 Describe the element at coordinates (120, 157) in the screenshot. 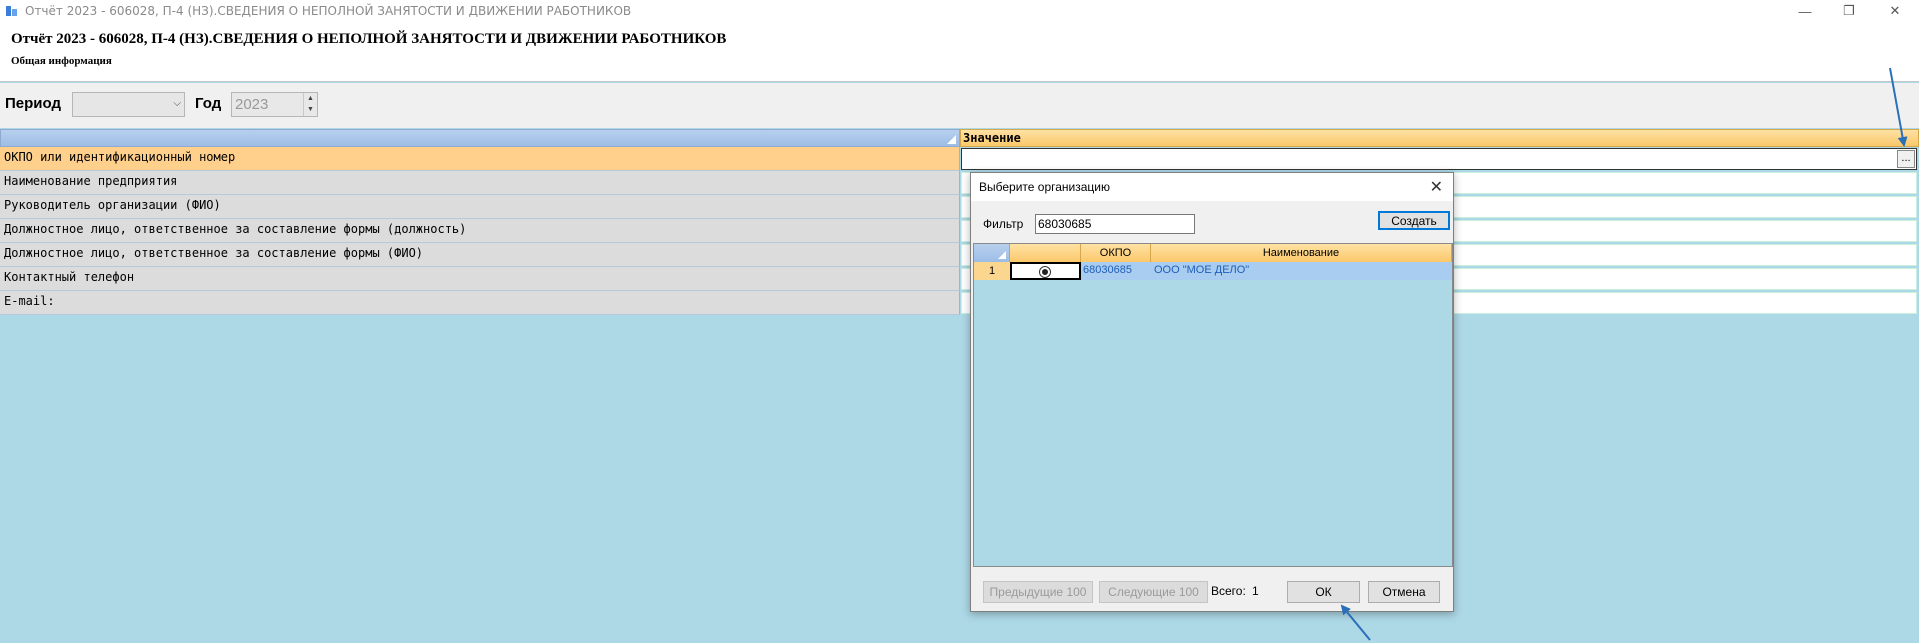

I see `row-label: ОКПО или идентификационный номер` at that location.